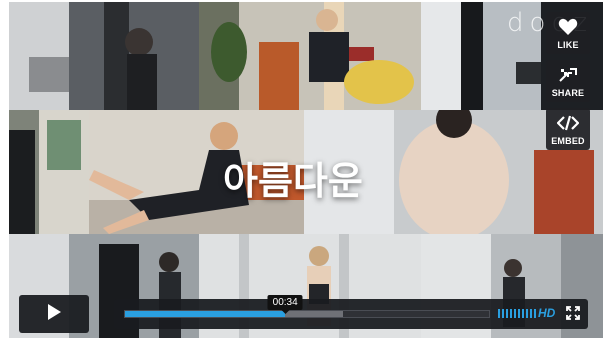 The width and height of the screenshot is (606, 340). I want to click on share-button: SHARE, so click(568, 81).